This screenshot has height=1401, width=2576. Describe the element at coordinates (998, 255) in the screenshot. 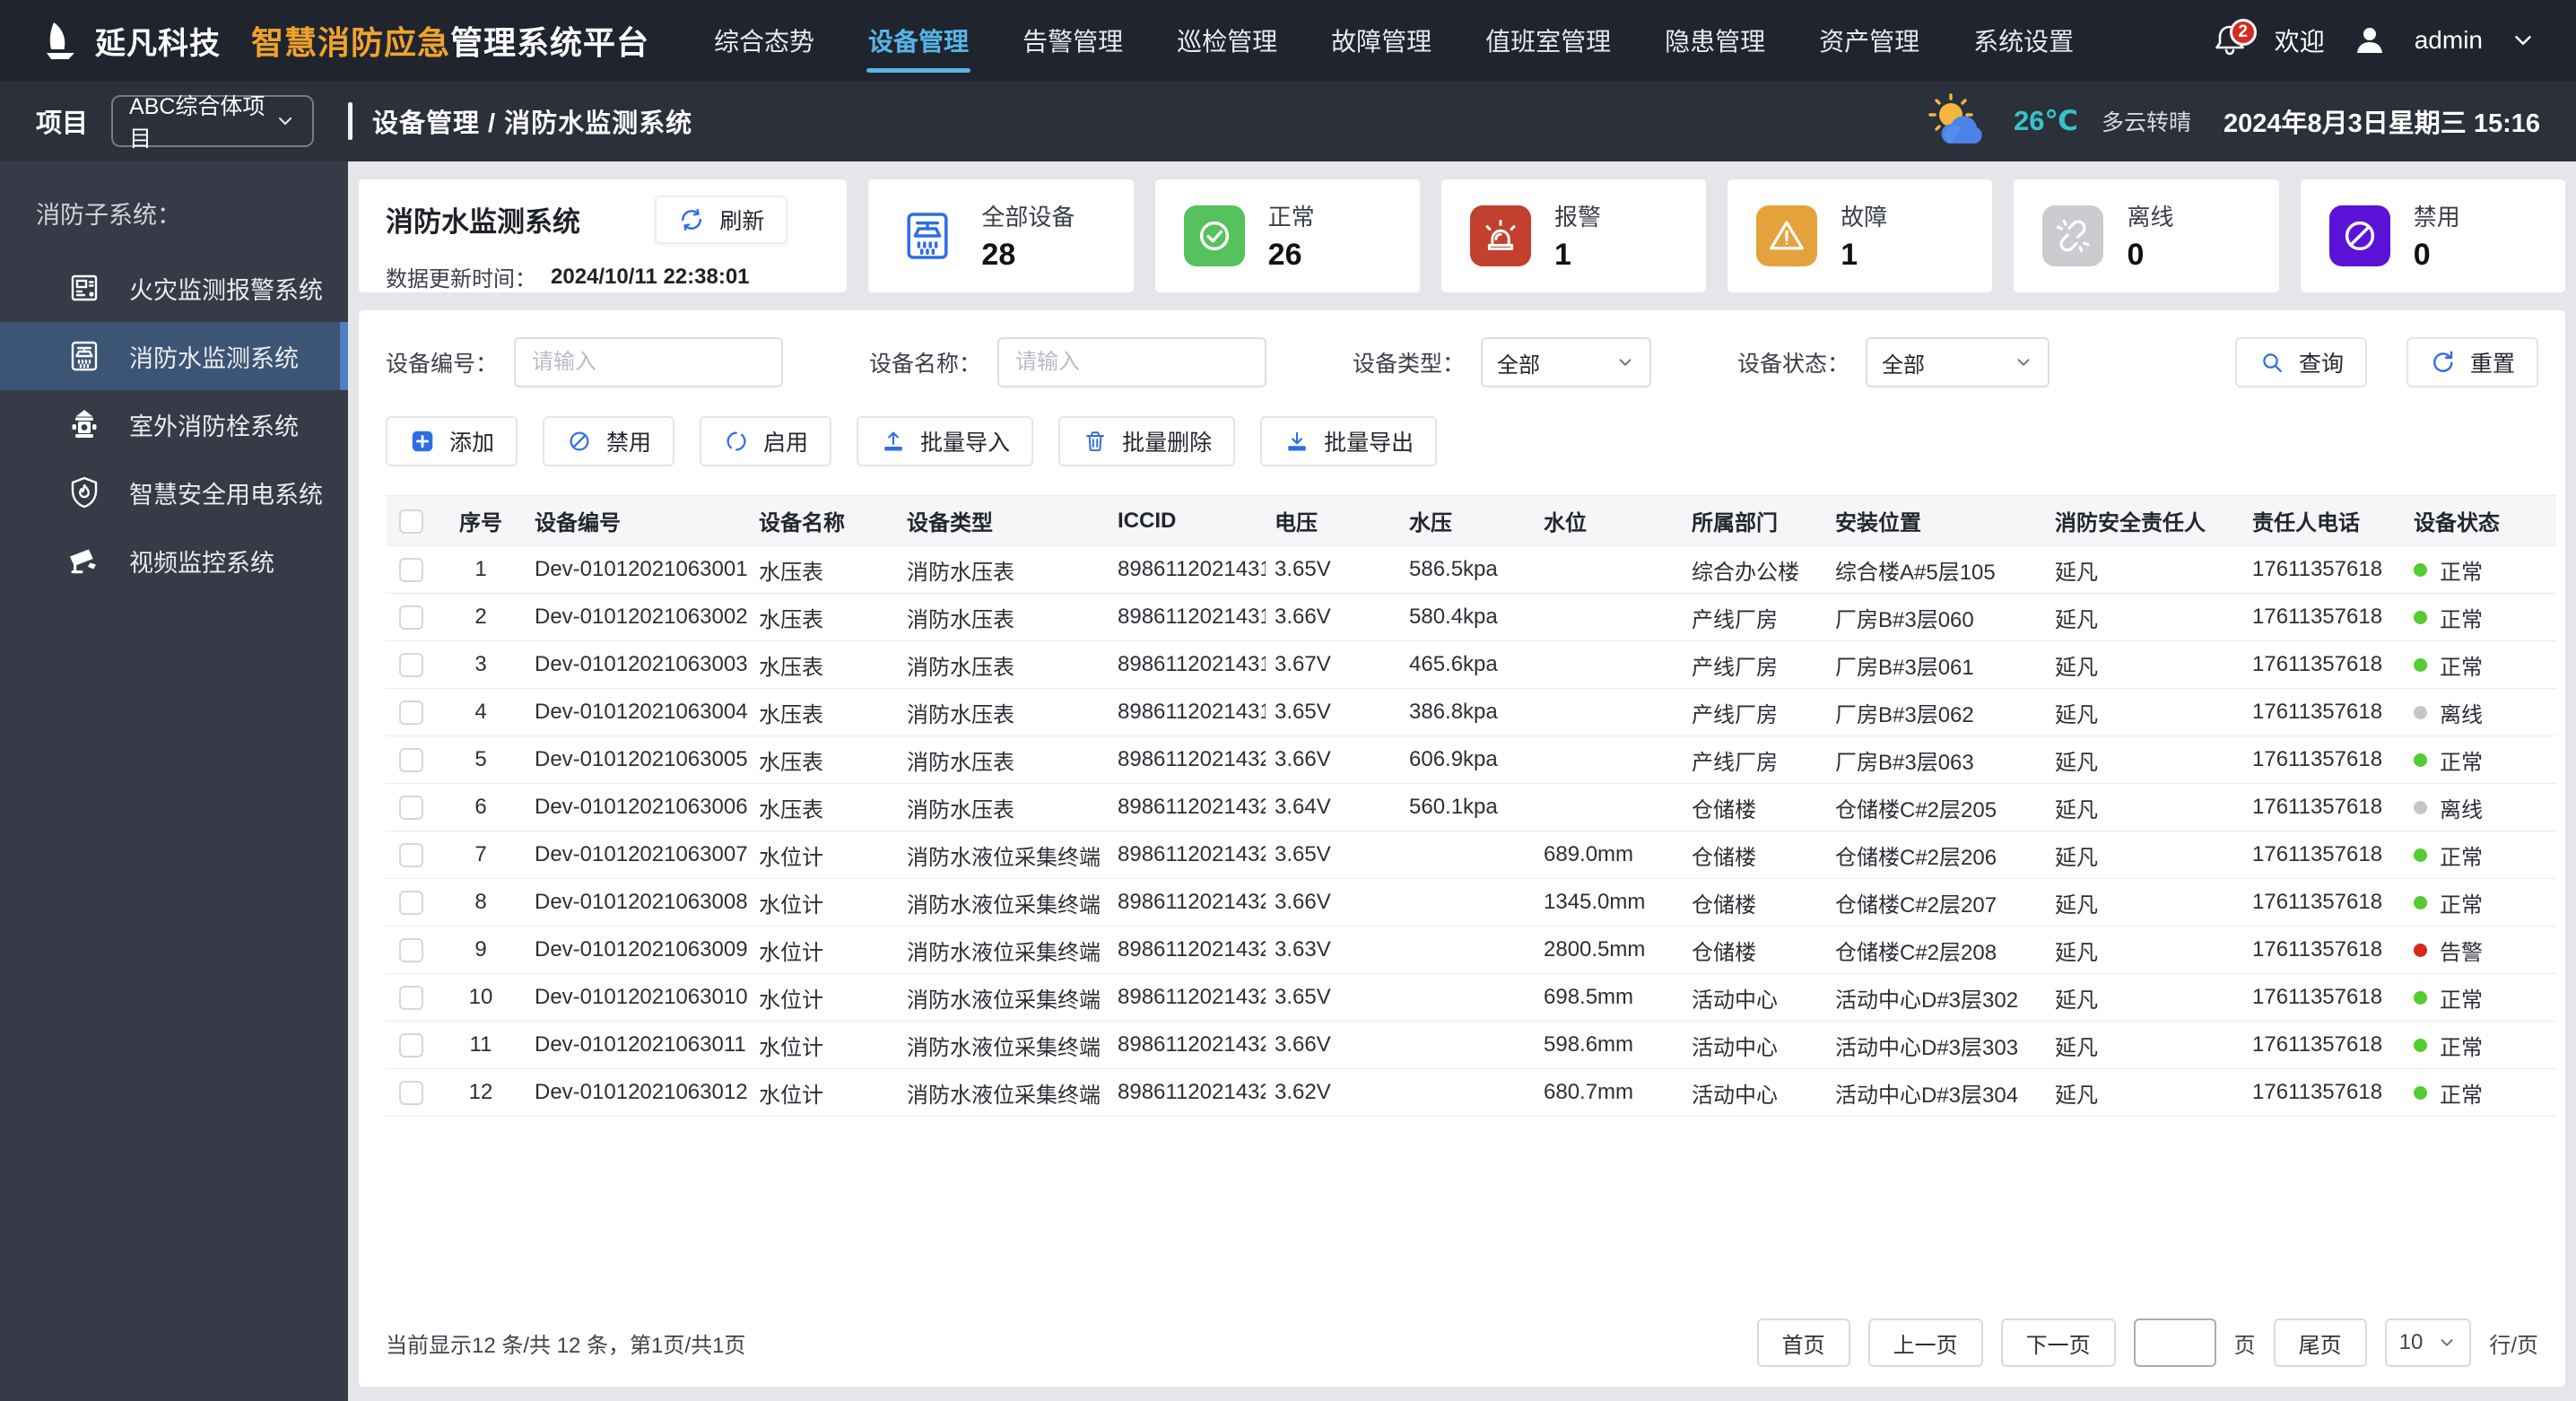

I see `stat-value: 28` at that location.